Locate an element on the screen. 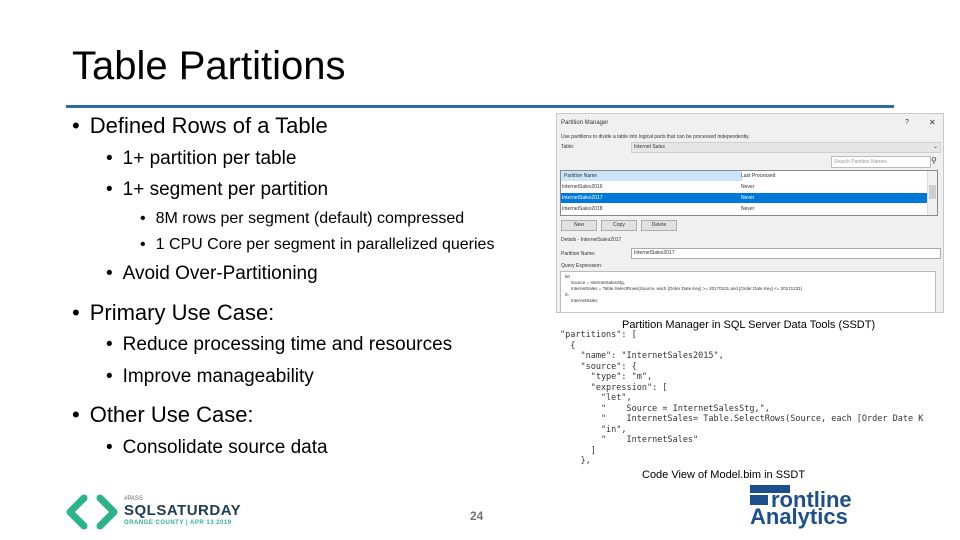 The image size is (960, 540). grid-header: Partition Name Last Processed is located at coordinates (744, 176).